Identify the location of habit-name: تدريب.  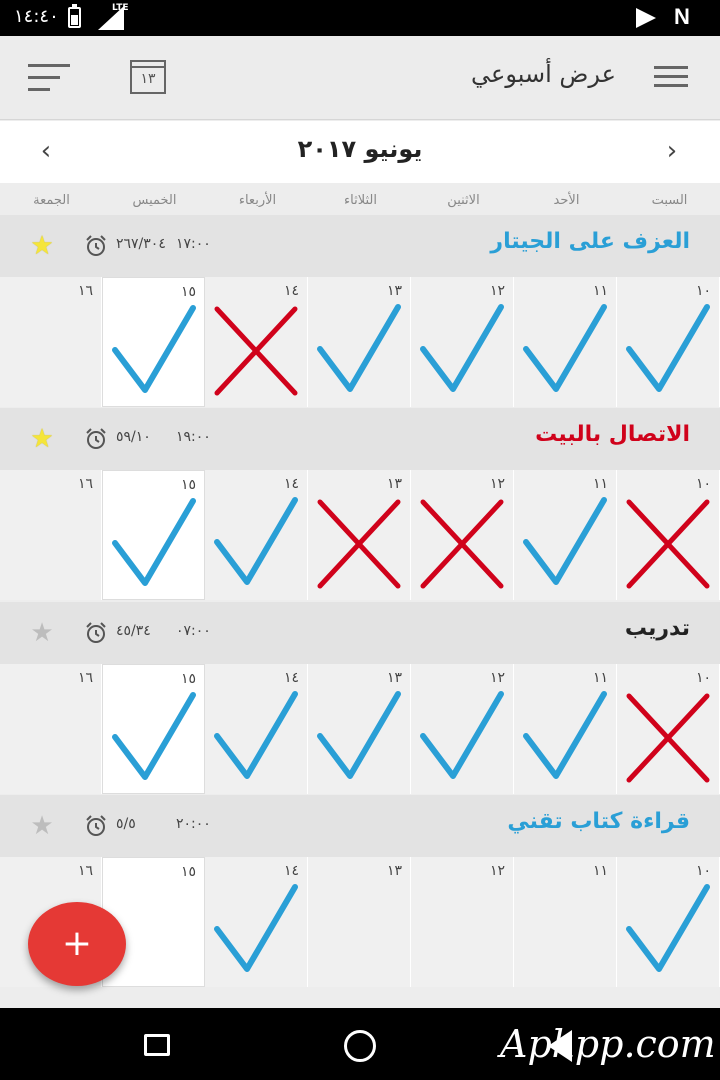
(657, 628).